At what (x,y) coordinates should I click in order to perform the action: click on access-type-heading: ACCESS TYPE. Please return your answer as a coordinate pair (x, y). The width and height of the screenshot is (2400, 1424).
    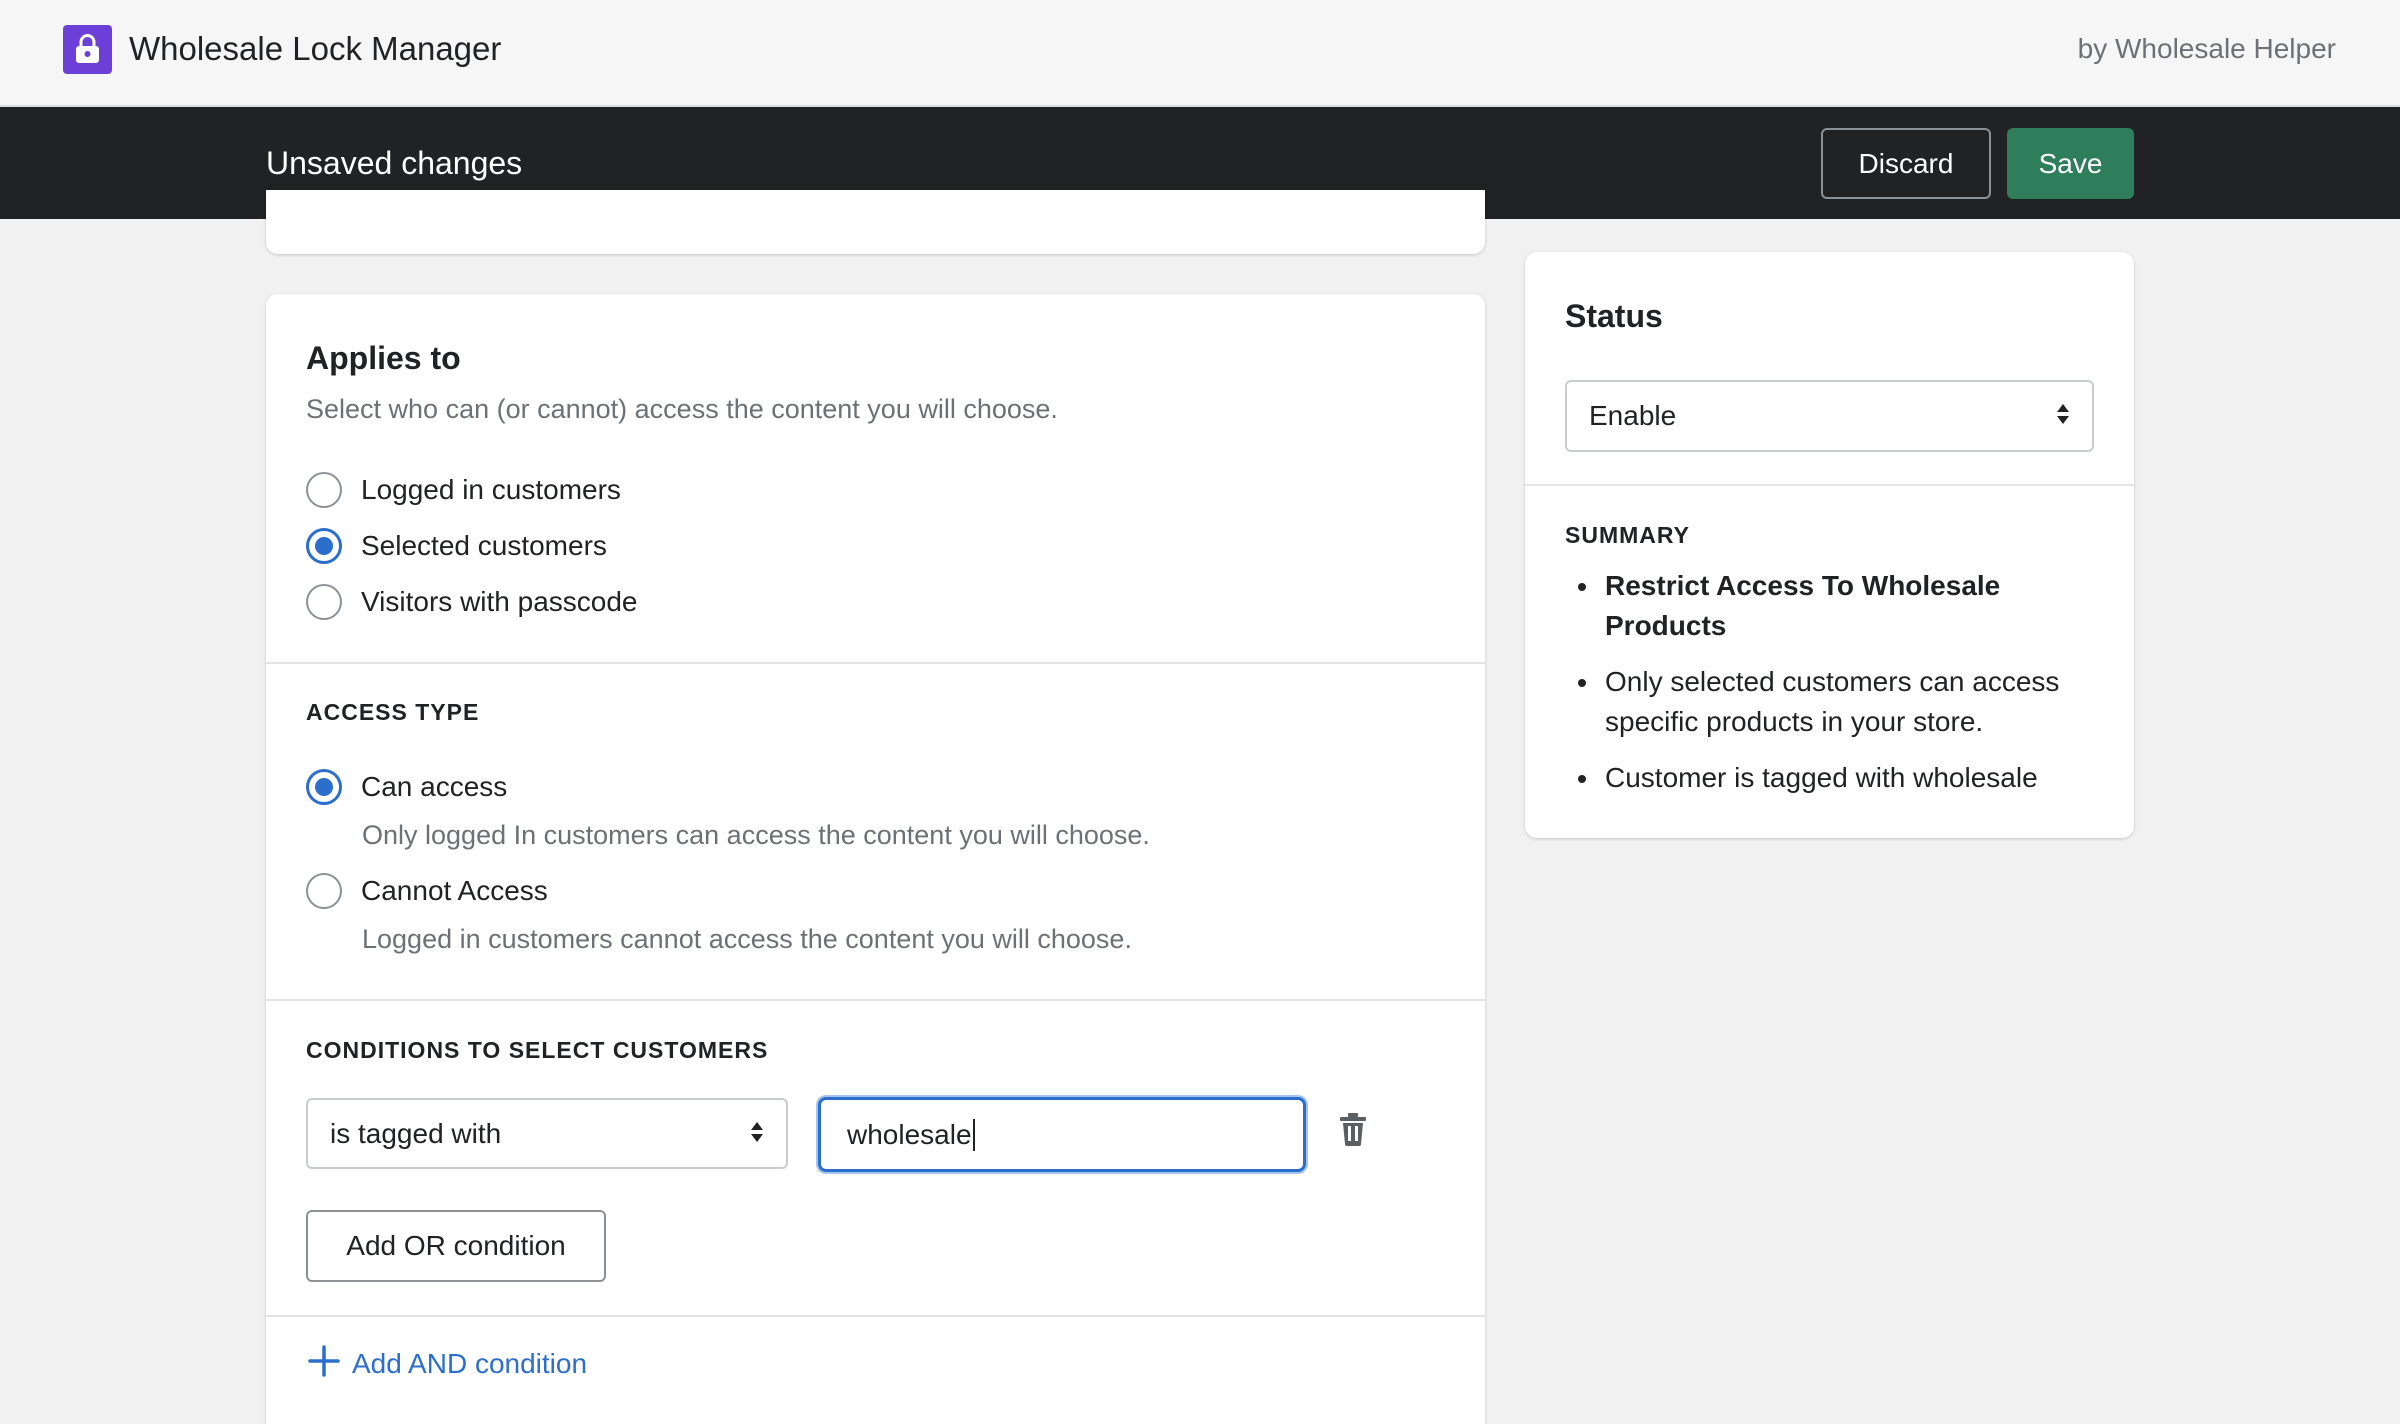
    Looking at the image, I should click on (393, 712).